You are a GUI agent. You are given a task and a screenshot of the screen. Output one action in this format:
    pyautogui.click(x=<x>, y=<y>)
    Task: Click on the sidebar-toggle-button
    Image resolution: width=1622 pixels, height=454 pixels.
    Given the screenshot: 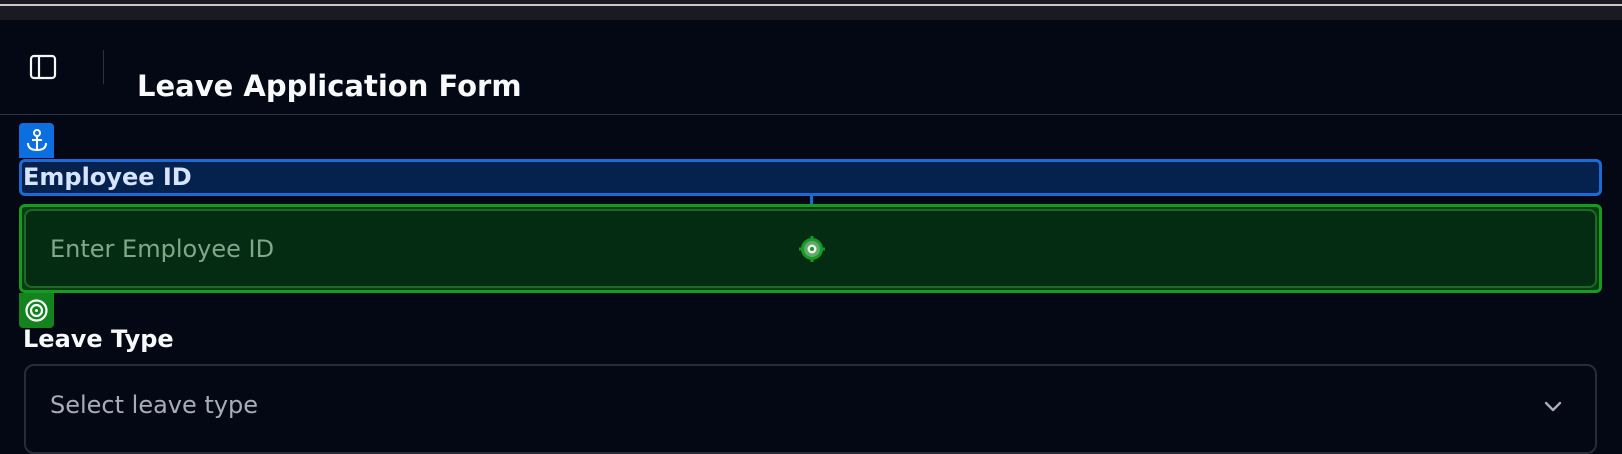 What is the action you would take?
    pyautogui.click(x=43, y=67)
    